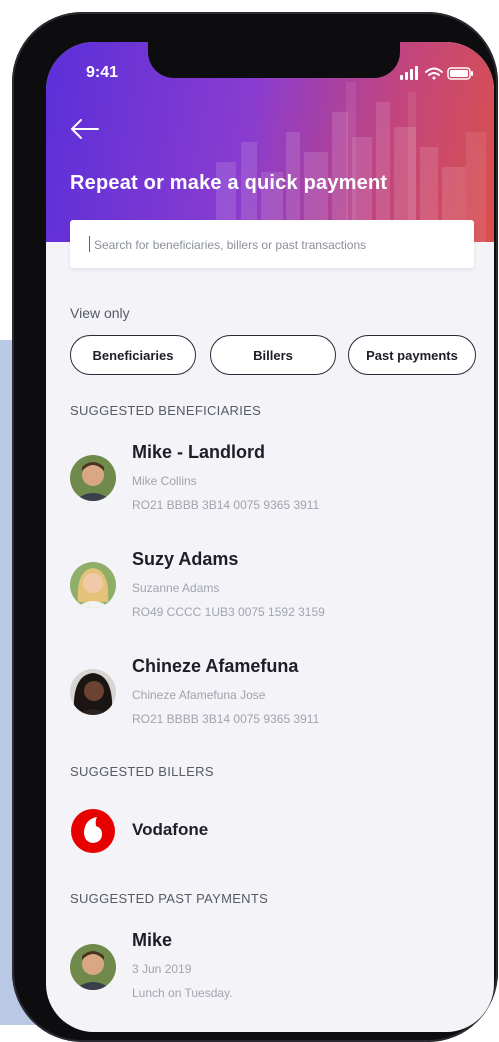  I want to click on section-header-billers: SUGGESTED BILLERS, so click(142, 771).